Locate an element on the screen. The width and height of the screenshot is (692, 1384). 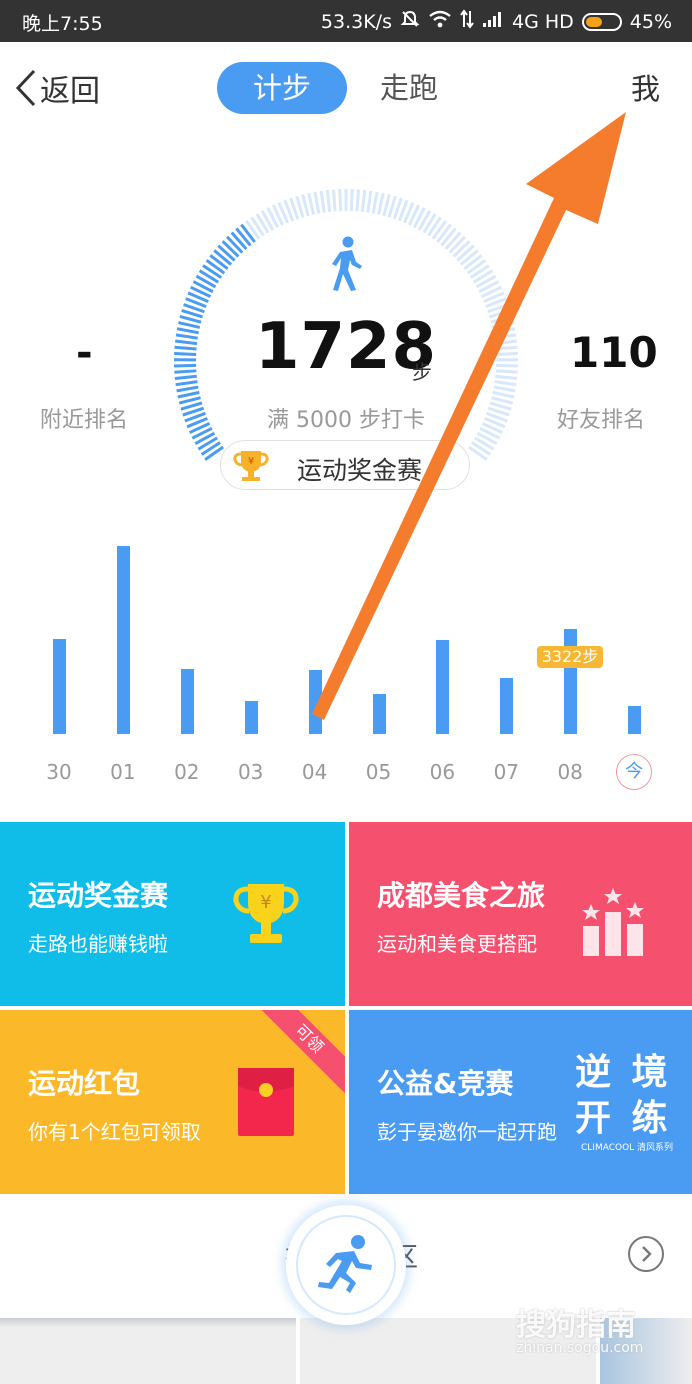
slogan-brand: CLIMACOOL 清风系列 is located at coordinates (627, 1148).